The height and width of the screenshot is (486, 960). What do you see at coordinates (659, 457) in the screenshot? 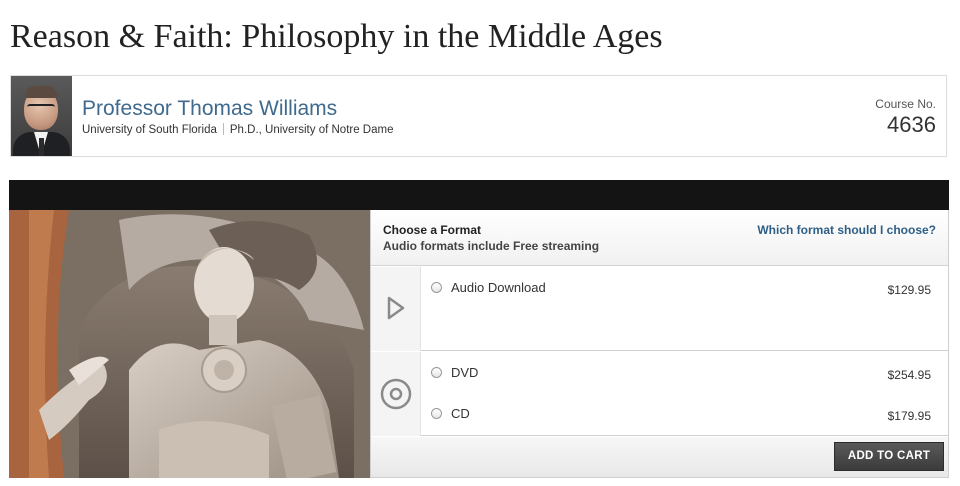
I see `cart-bar: ADD TO CART` at bounding box center [659, 457].